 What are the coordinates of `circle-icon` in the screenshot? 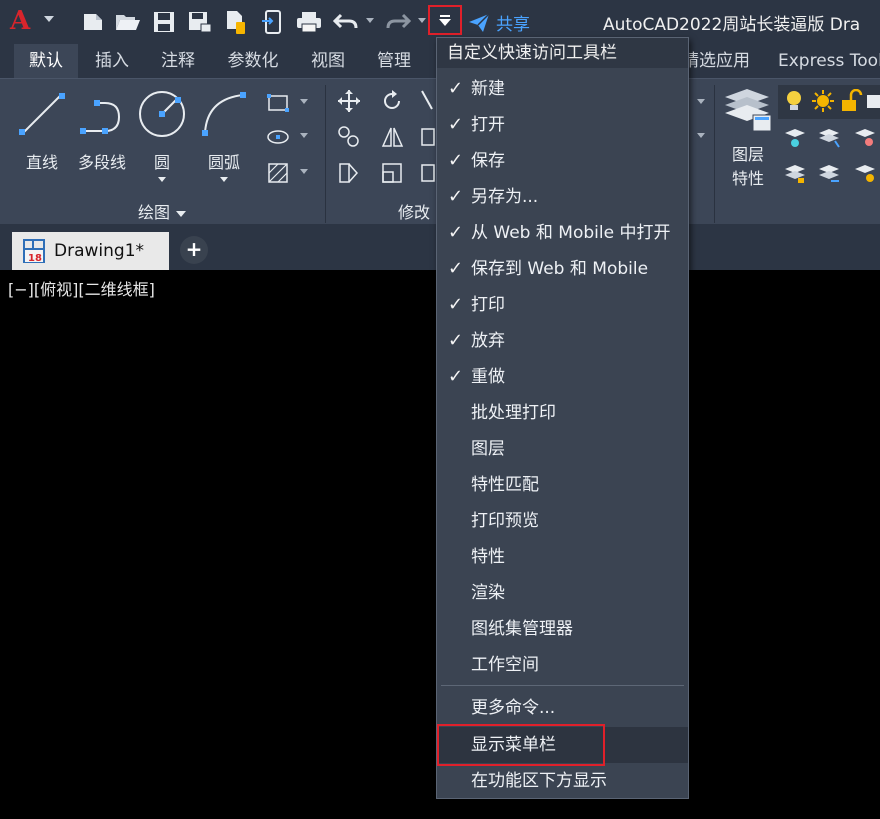 It's located at (162, 114).